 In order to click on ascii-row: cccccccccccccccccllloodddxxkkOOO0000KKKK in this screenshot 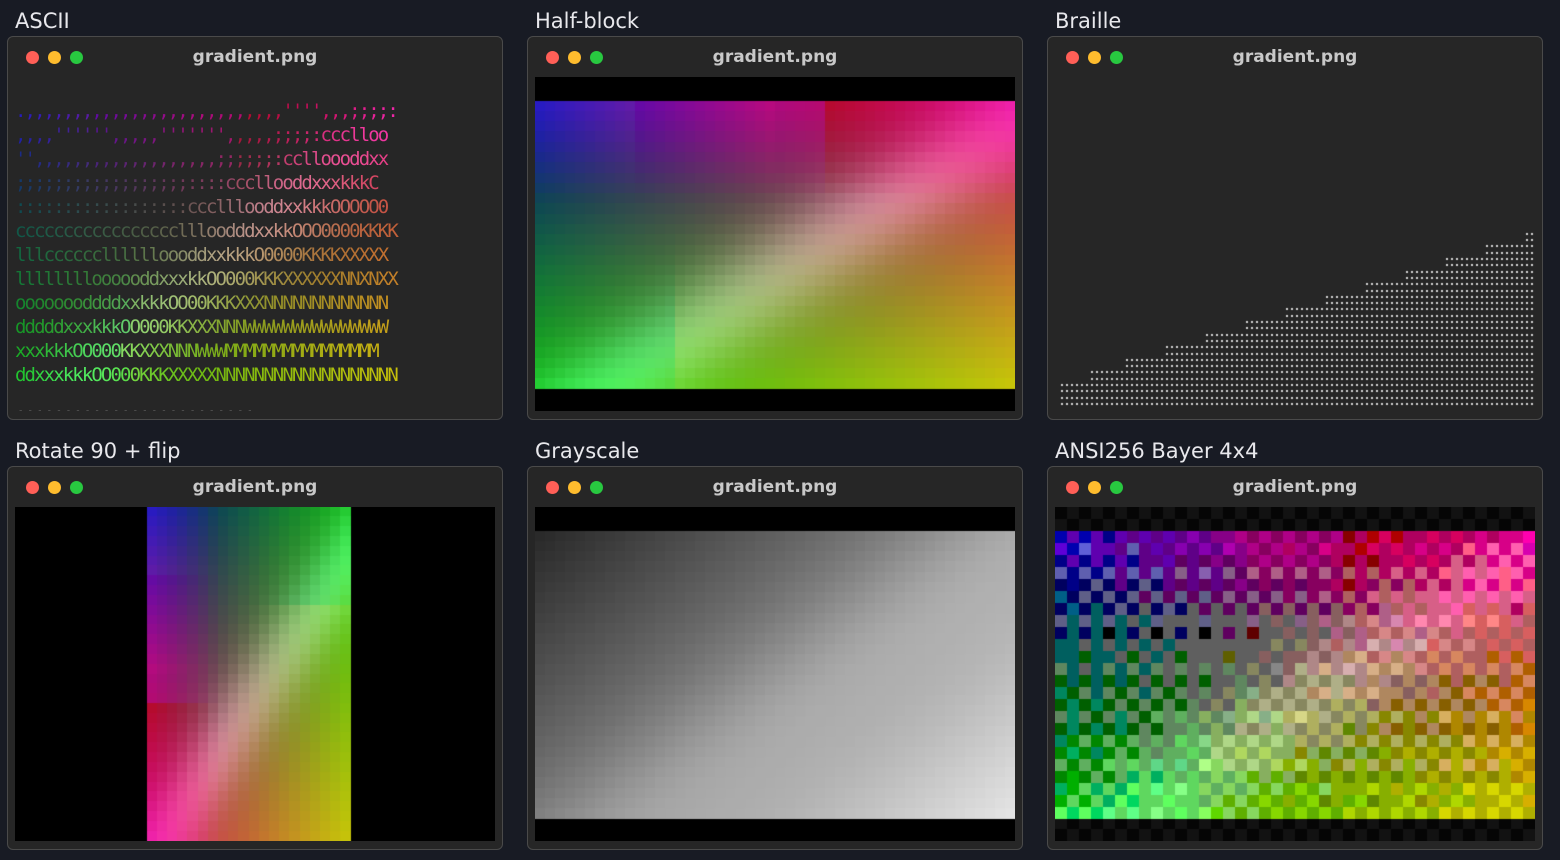, I will do `click(207, 231)`.